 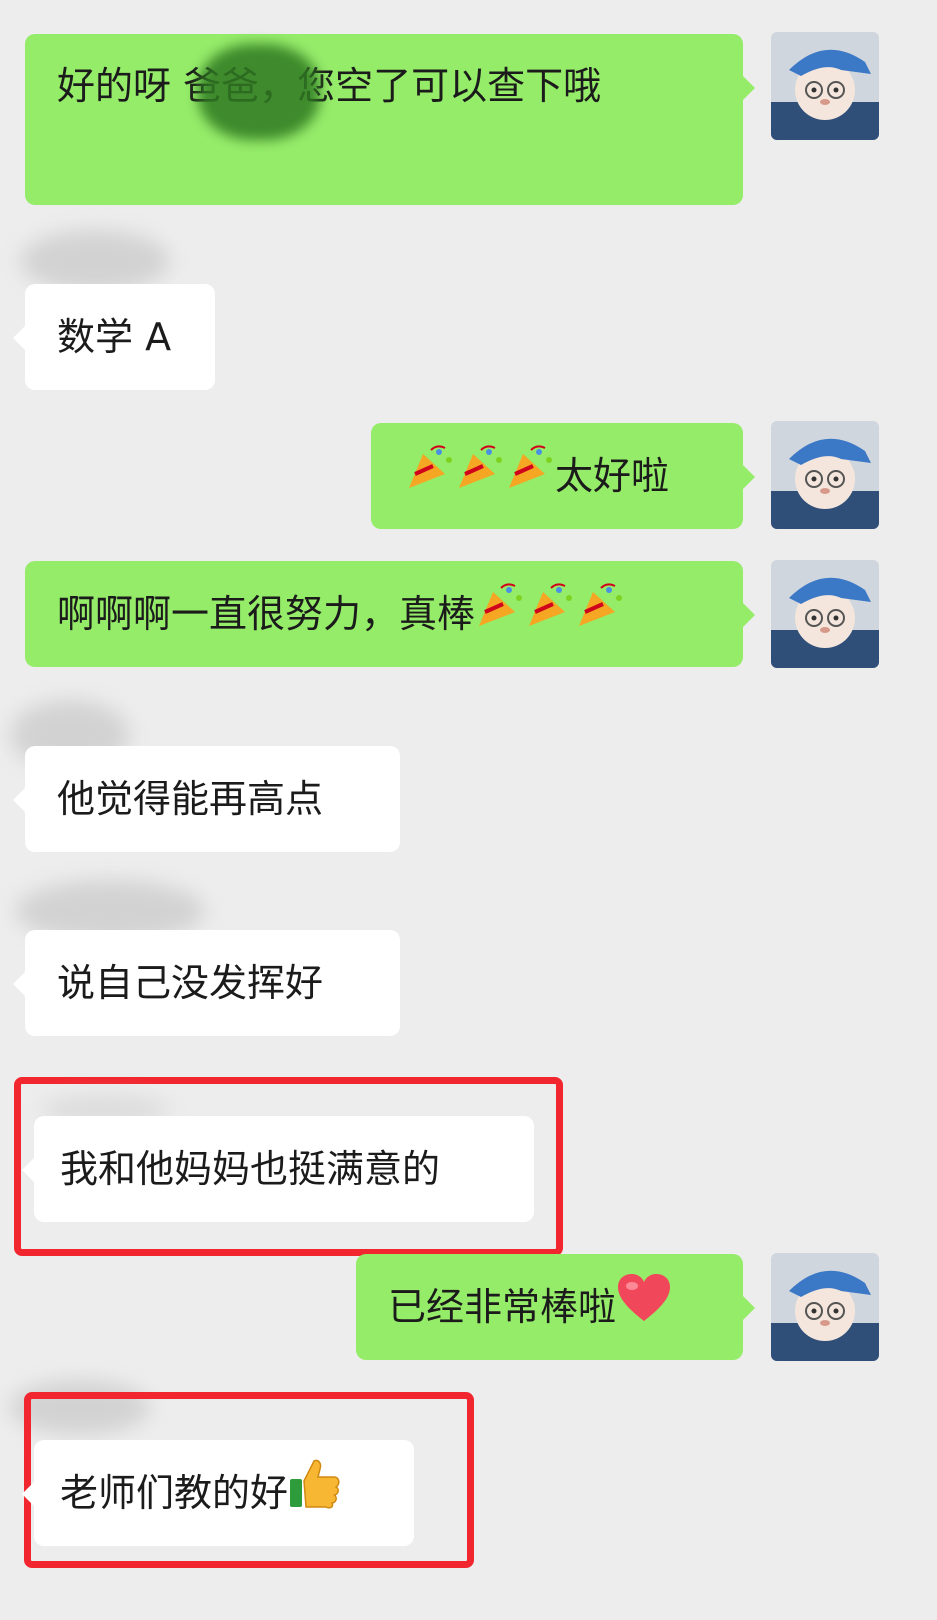 I want to click on outgoing-message-3: 啊啊啊一直很努力，真棒, so click(x=390, y=615).